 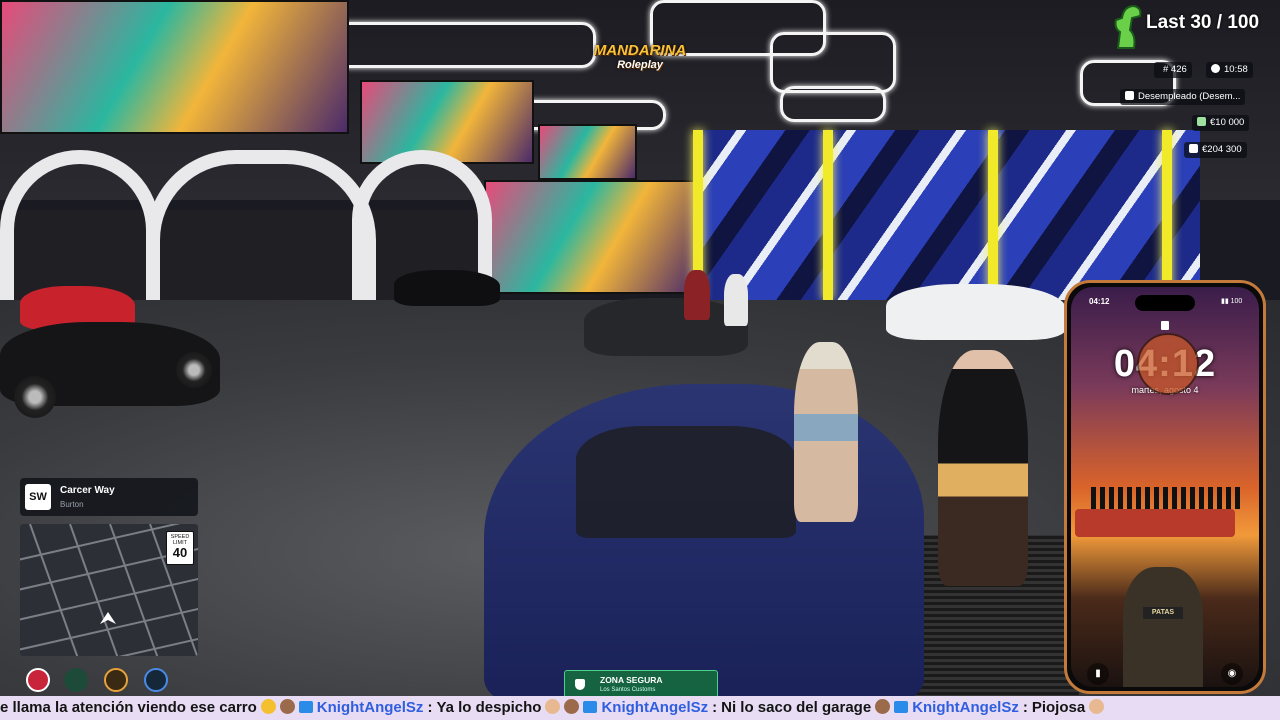 What do you see at coordinates (116, 680) in the screenshot?
I see `hunger-food-icon` at bounding box center [116, 680].